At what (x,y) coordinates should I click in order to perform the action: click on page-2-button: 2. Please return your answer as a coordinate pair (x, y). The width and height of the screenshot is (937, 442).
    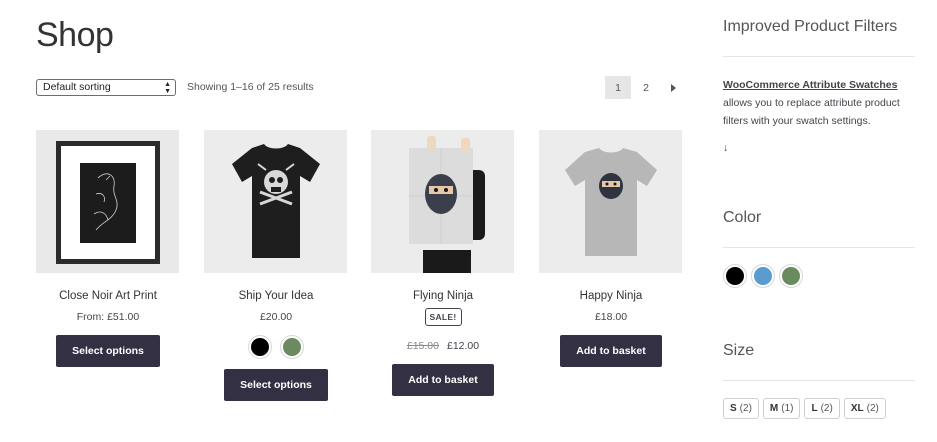
    Looking at the image, I should click on (646, 87).